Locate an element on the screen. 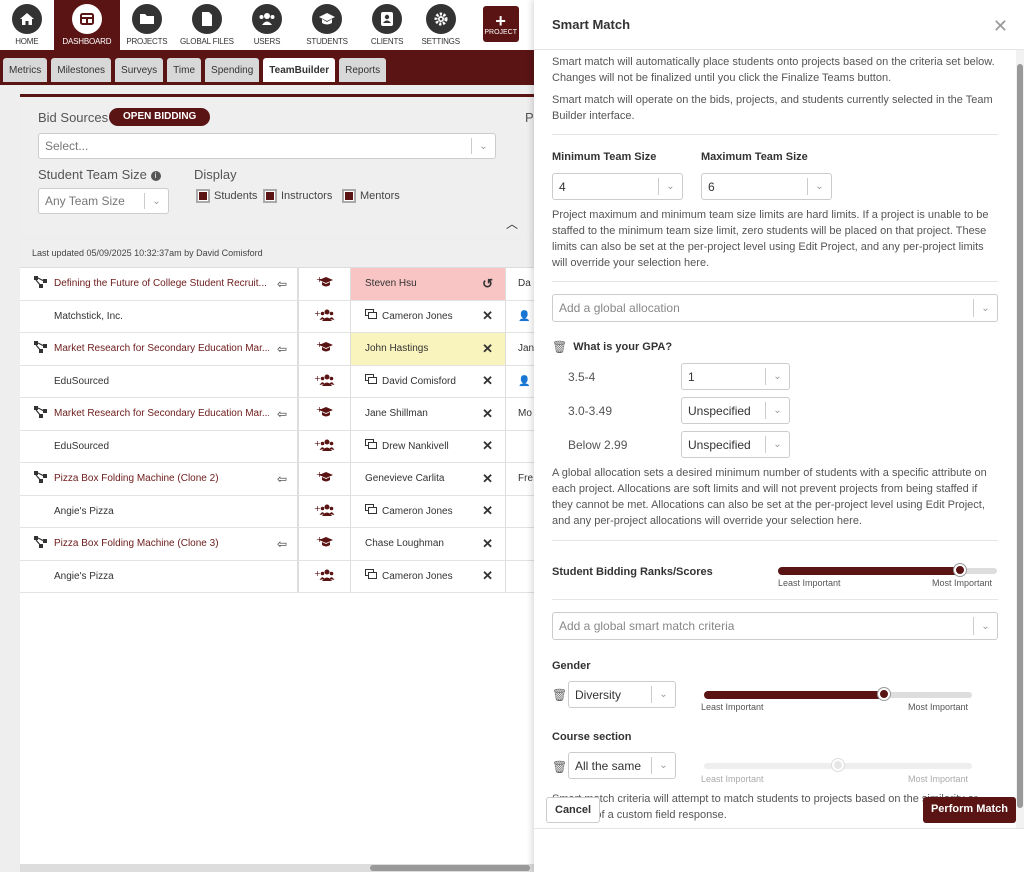 The height and width of the screenshot is (872, 1024). team-size-select: Any Team Size ⌄ is located at coordinates (103, 201).